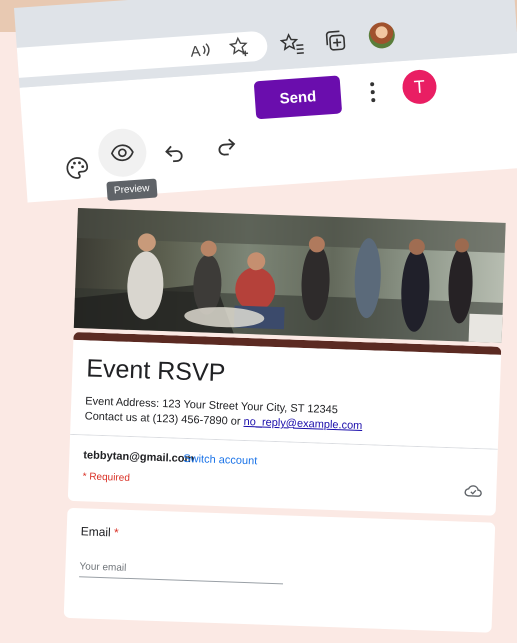 This screenshot has height=643, width=517. Describe the element at coordinates (139, 457) in the screenshot. I see `signed-in-email: tebbytan@gmail.com` at that location.